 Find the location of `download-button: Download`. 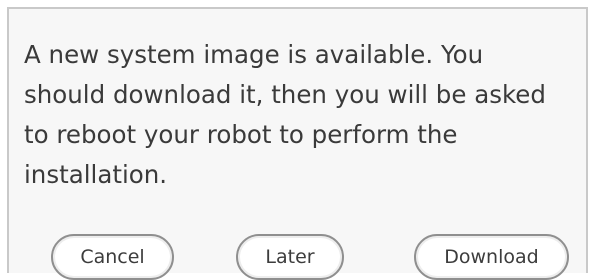

download-button: Download is located at coordinates (491, 257).